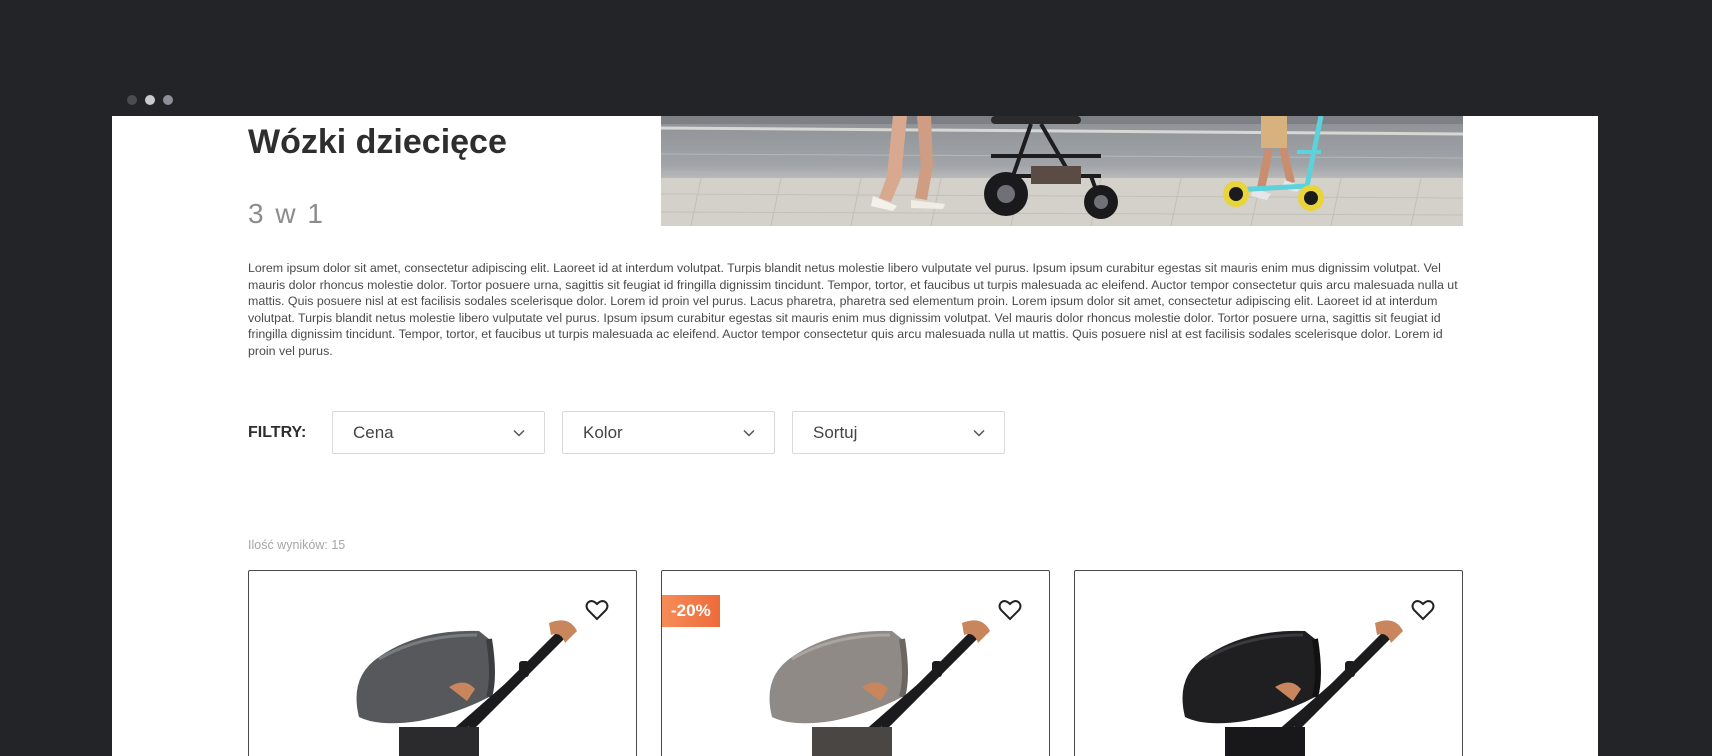  Describe the element at coordinates (835, 432) in the screenshot. I see `sort-label: Sortuj` at that location.